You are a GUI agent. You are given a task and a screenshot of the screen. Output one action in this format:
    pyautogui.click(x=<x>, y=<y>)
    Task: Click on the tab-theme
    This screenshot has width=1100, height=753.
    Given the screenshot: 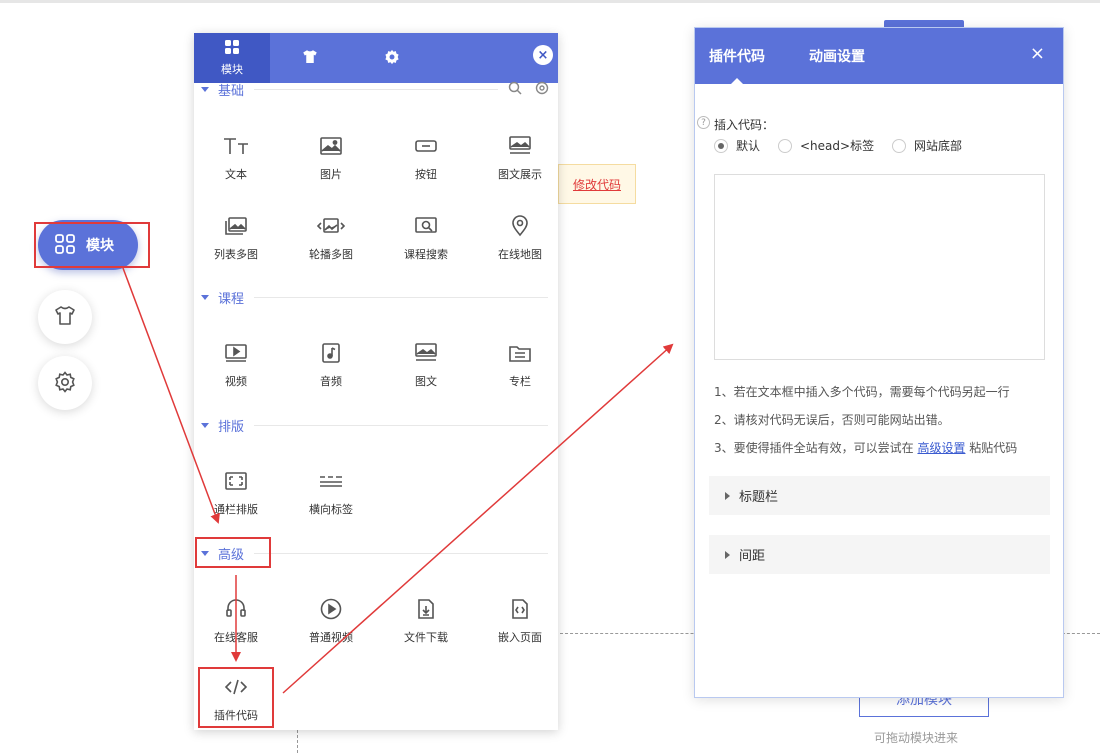 What is the action you would take?
    pyautogui.click(x=310, y=58)
    